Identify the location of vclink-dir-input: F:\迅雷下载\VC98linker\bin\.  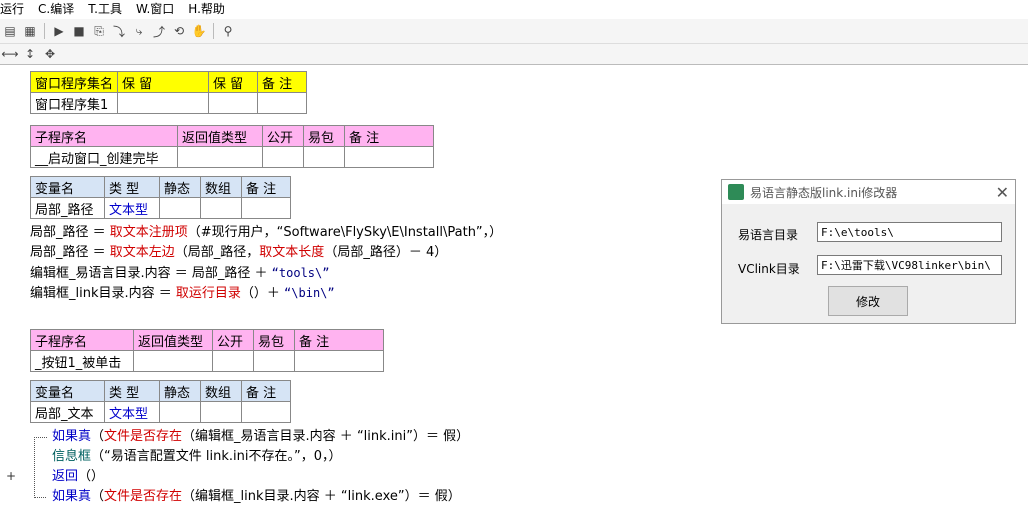
(909, 265).